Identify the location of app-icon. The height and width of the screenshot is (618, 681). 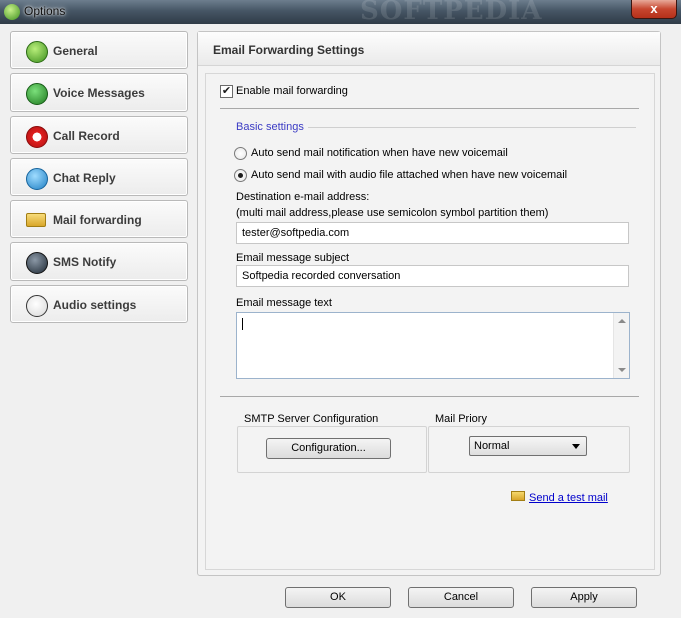
(12, 12).